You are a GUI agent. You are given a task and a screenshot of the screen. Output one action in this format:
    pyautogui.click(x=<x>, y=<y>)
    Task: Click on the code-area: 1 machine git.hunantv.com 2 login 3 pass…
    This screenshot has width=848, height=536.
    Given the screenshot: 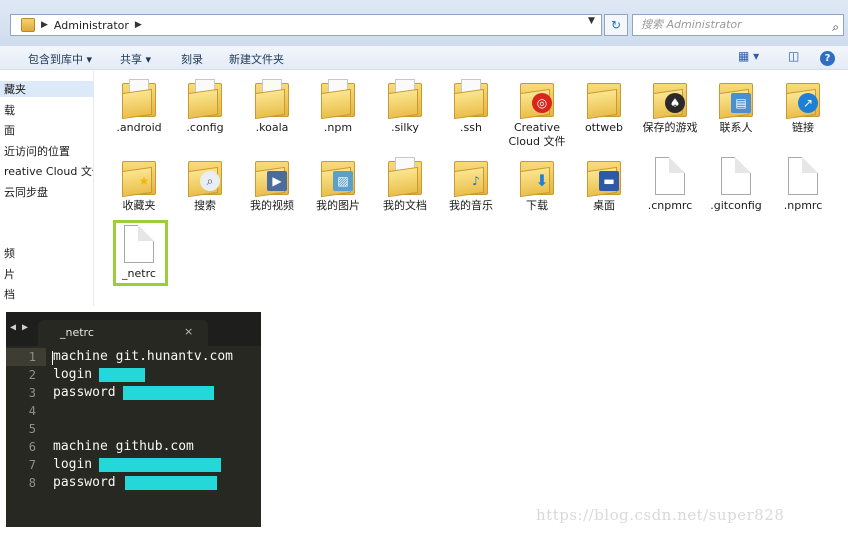 What is the action you would take?
    pyautogui.click(x=133, y=436)
    